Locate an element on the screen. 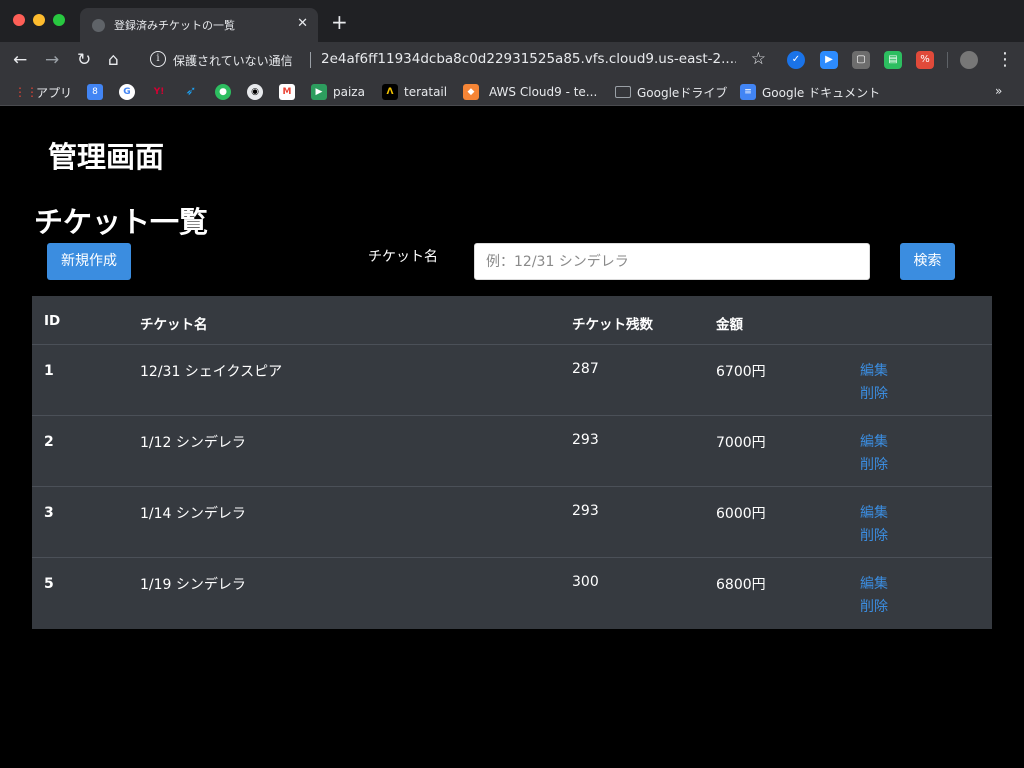 This screenshot has height=768, width=1024. home-icon: ⌂ is located at coordinates (113, 60).